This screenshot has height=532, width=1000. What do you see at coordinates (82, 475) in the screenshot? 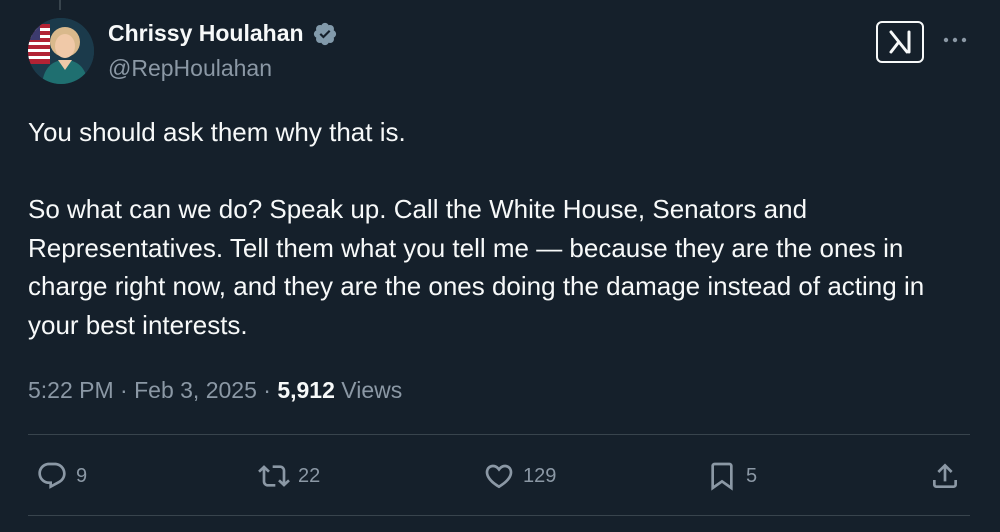
I see `reply-count: 9` at bounding box center [82, 475].